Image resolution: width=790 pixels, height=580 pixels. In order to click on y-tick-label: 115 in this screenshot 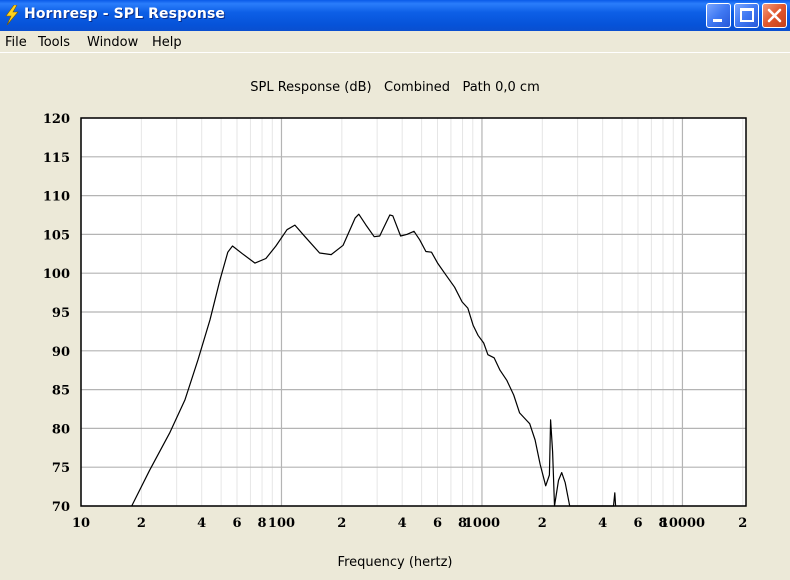, I will do `click(56, 158)`.